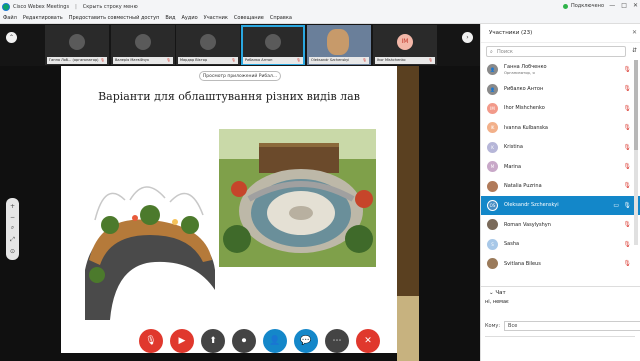 The width and height of the screenshot is (640, 361). I want to click on slide-image-bench, so click(150, 255).